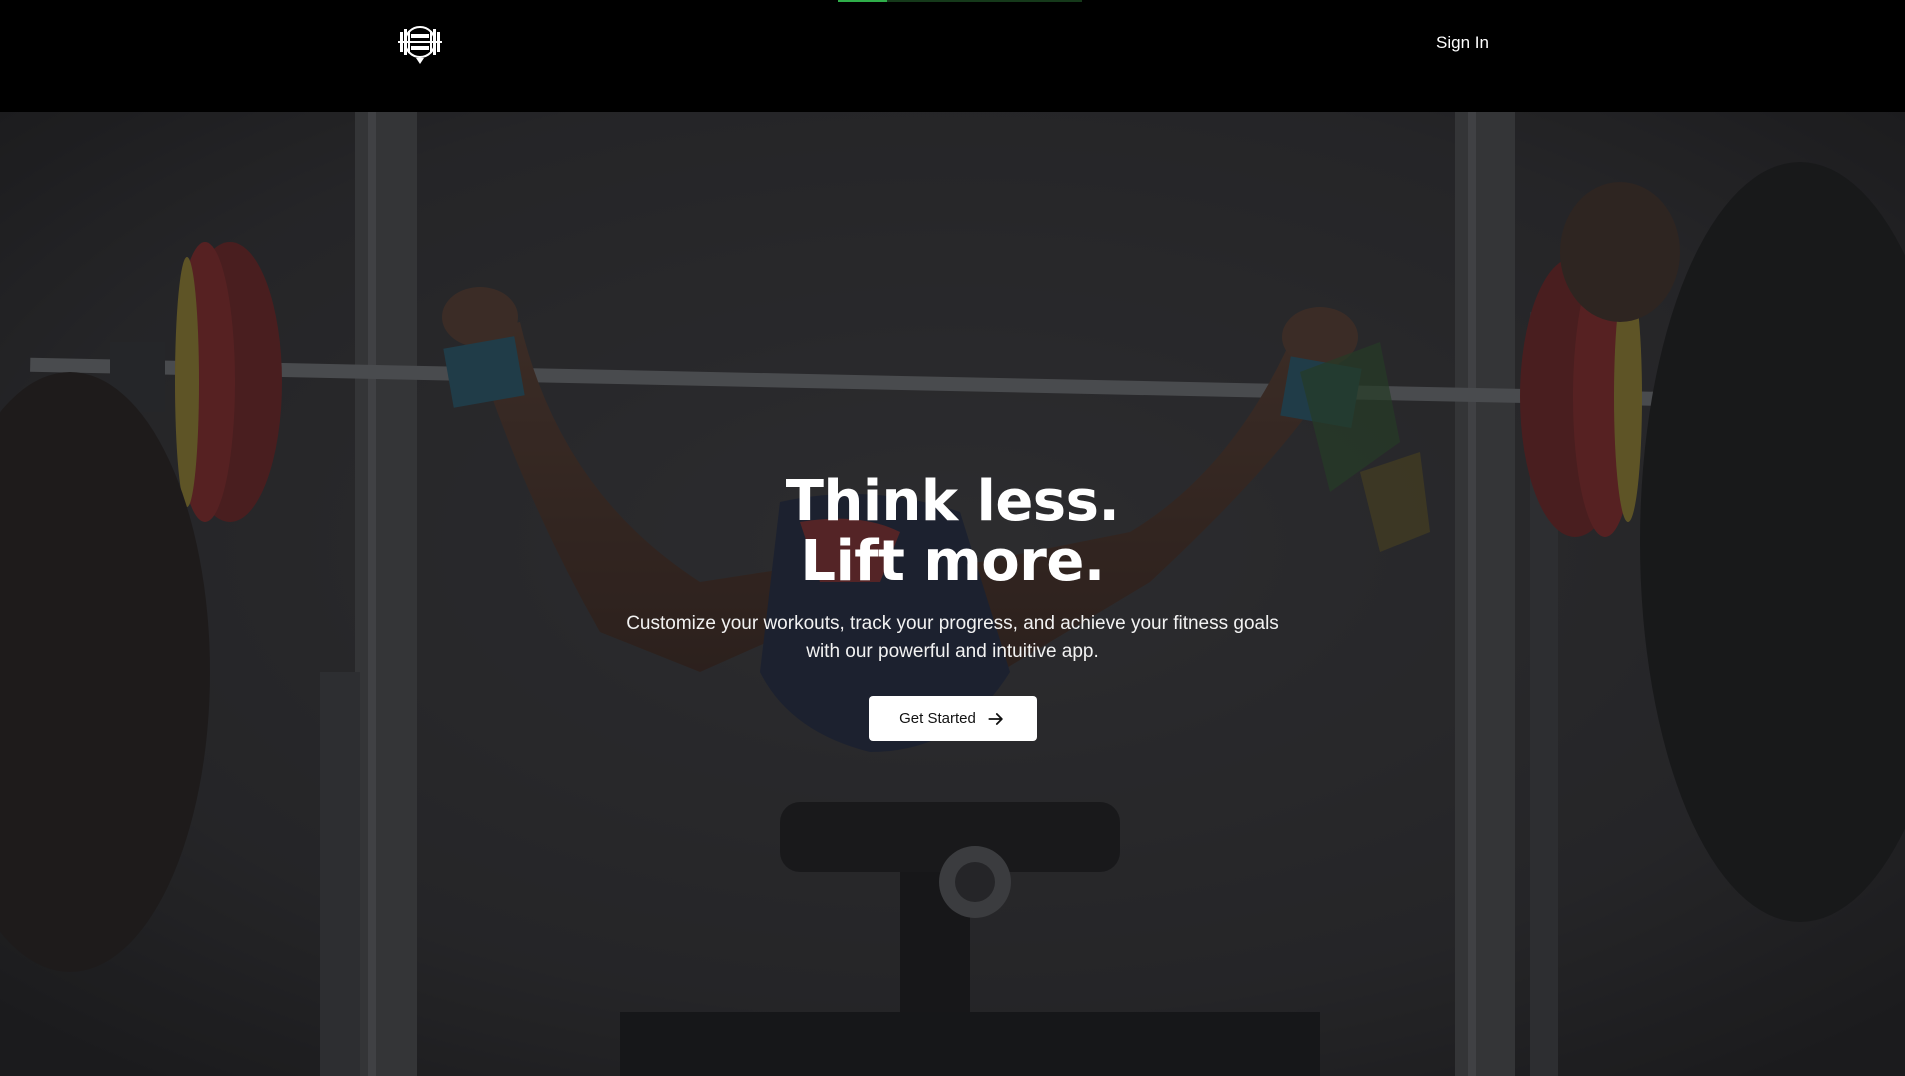 This screenshot has height=1076, width=1905. What do you see at coordinates (937, 718) in the screenshot?
I see `get-started-label: Get Started` at bounding box center [937, 718].